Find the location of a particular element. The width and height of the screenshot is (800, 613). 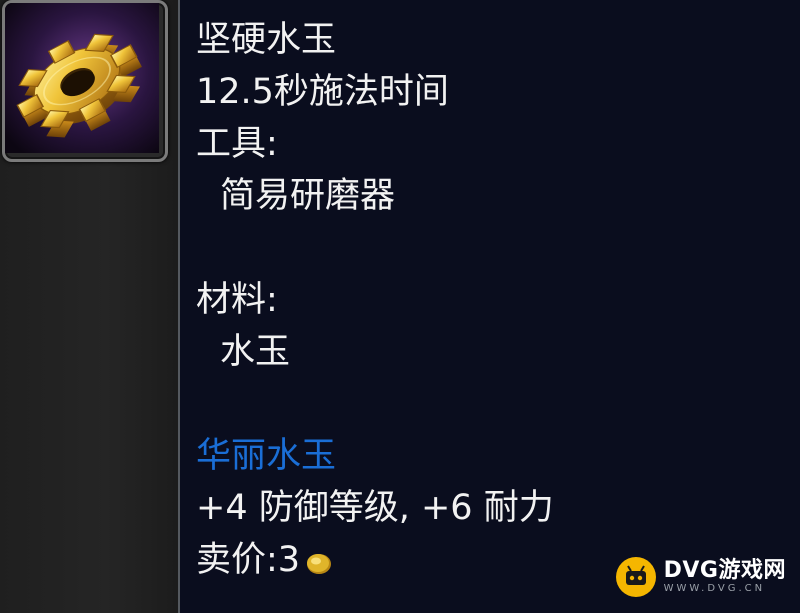

watermark: DVG游戏网 WWW.DVG.CN is located at coordinates (700, 577).